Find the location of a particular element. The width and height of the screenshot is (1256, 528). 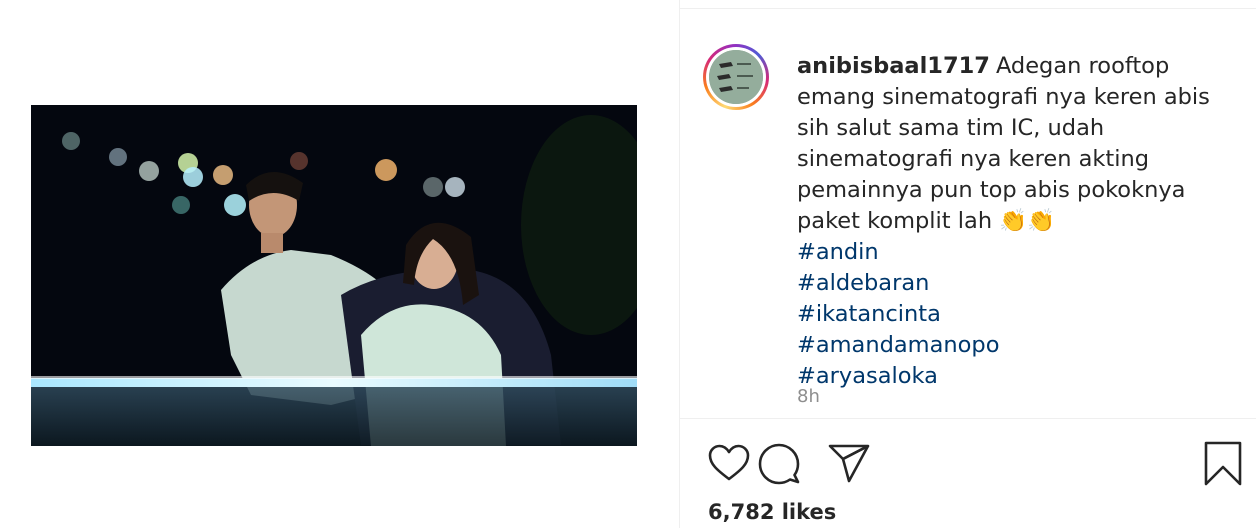

avatar is located at coordinates (736, 77).